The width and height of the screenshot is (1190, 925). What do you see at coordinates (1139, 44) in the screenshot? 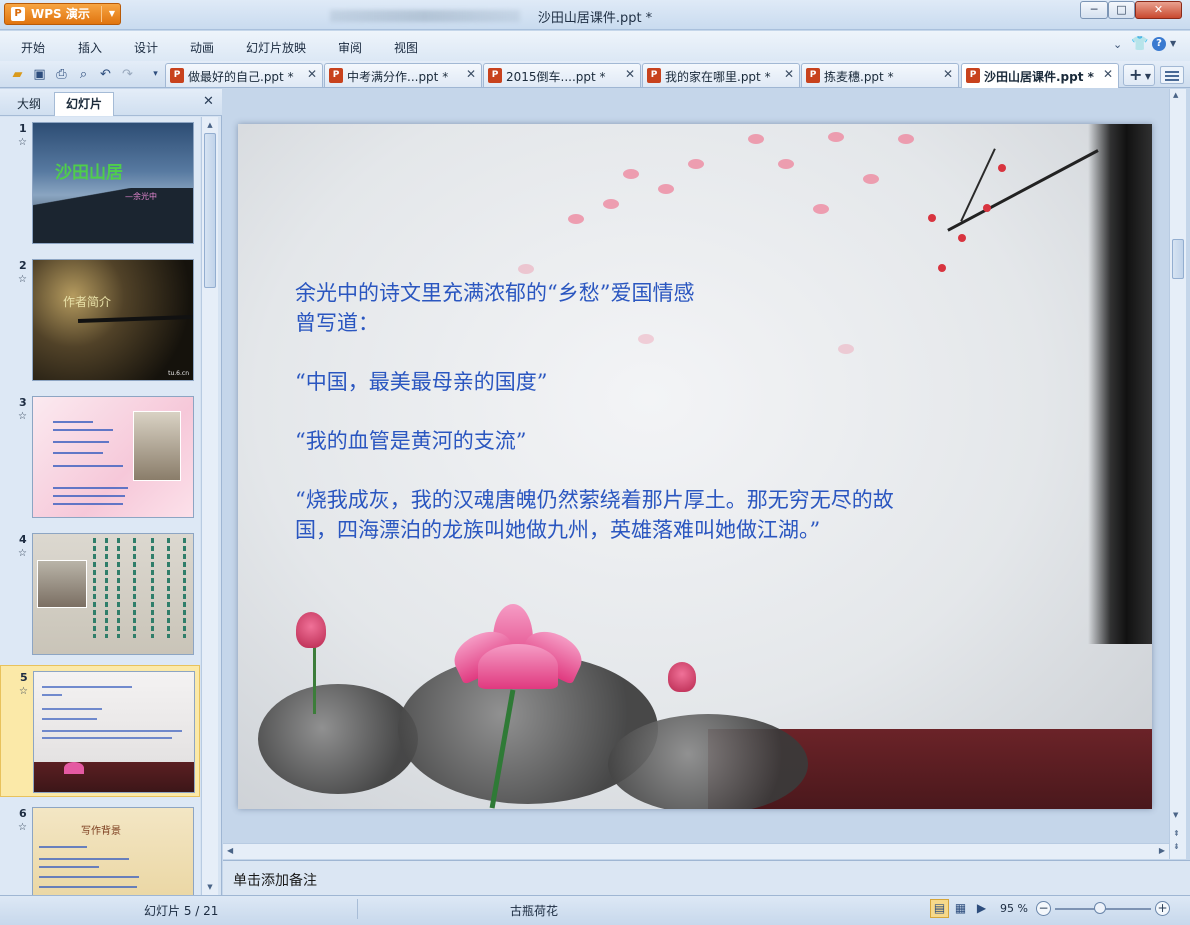
I see `skin-icon: 👕` at bounding box center [1139, 44].